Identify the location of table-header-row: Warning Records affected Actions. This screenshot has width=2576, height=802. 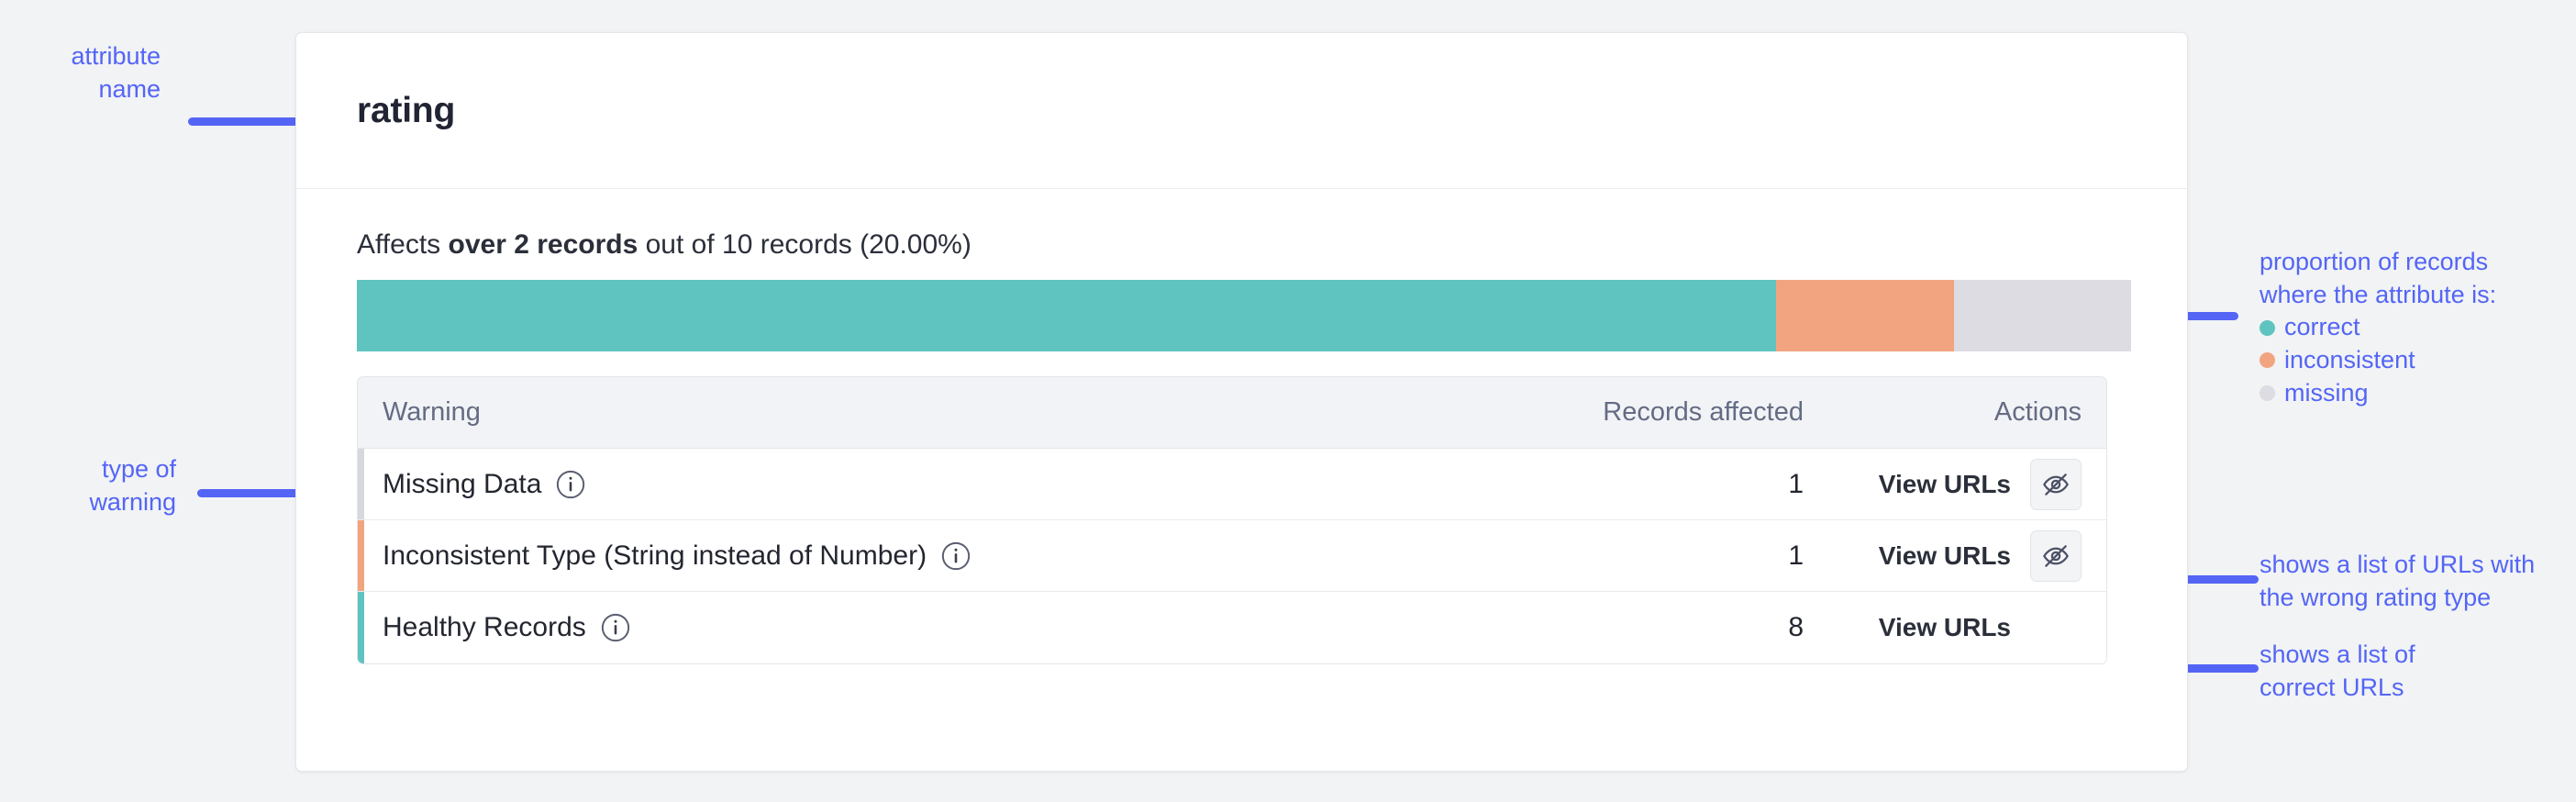
(1232, 413).